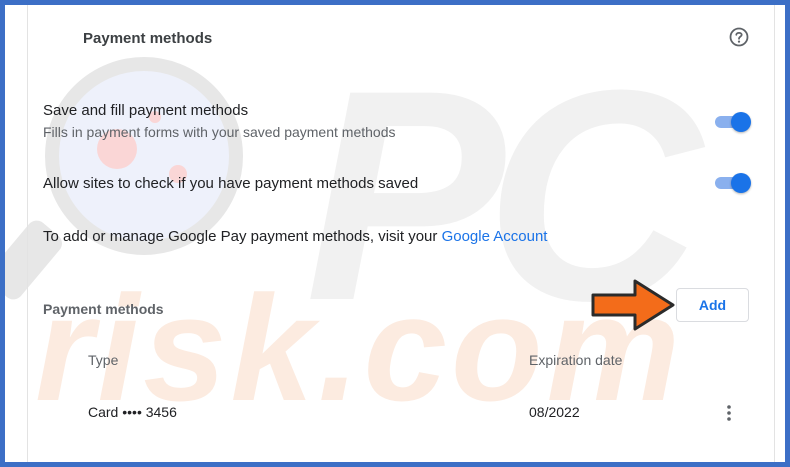 This screenshot has width=790, height=467. Describe the element at coordinates (712, 305) in the screenshot. I see `add-payment-button: Add` at that location.